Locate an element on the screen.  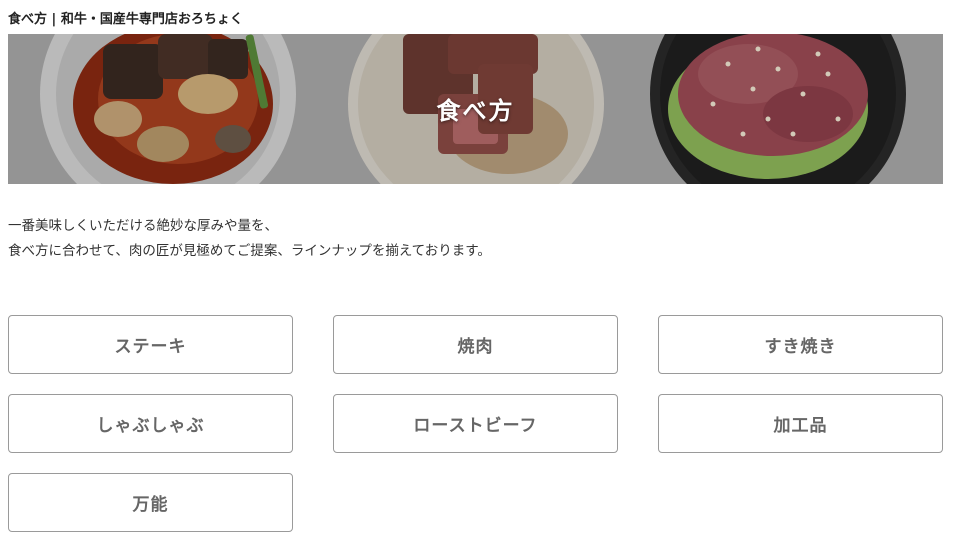
breadcrumb-current: 食べ方 is located at coordinates (28, 19).